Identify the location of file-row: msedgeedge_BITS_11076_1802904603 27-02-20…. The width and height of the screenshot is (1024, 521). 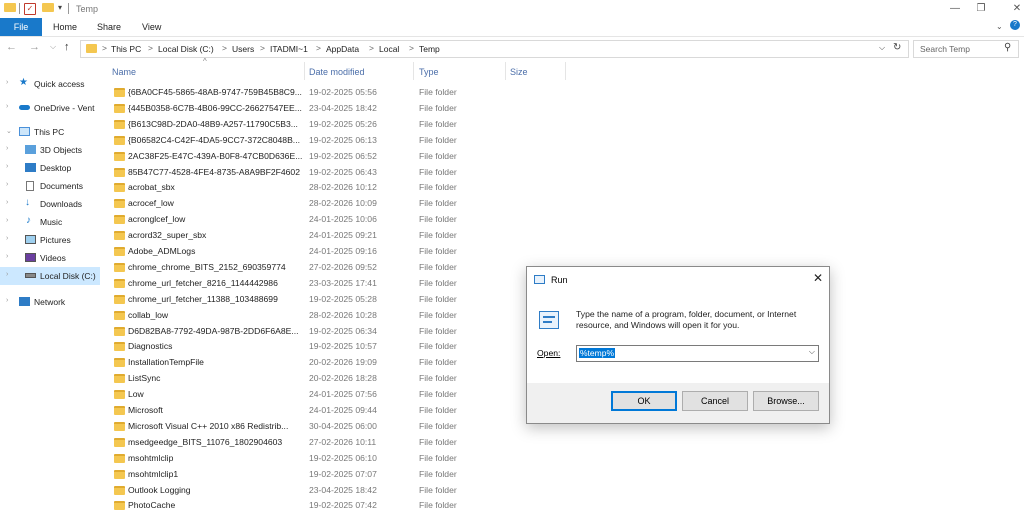
(345, 443).